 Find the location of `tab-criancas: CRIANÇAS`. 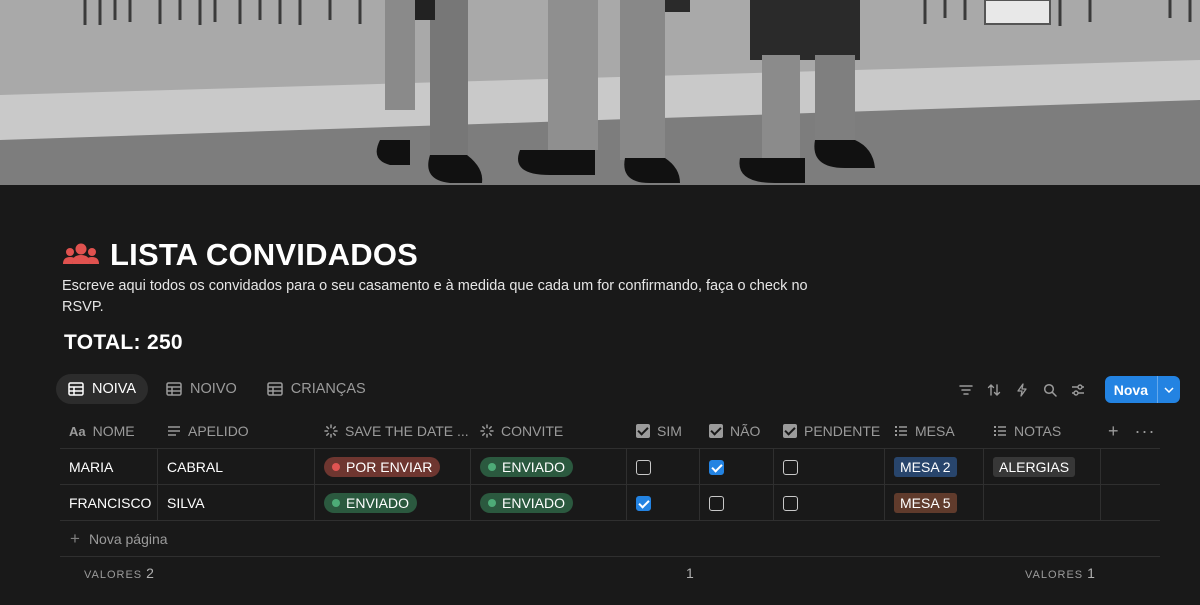

tab-criancas: CRIANÇAS is located at coordinates (316, 389).